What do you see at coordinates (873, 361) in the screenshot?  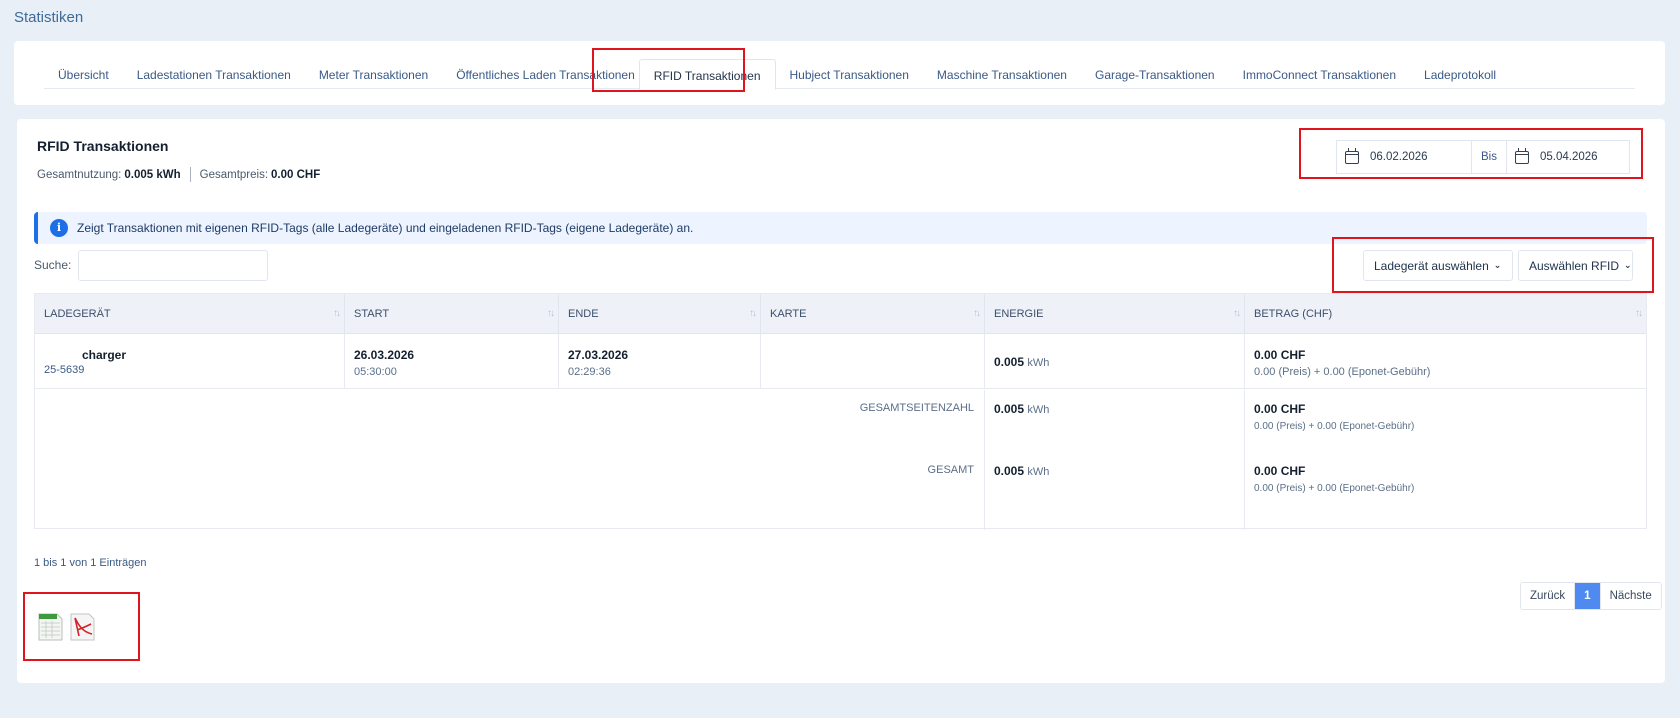 I see `cell-card` at bounding box center [873, 361].